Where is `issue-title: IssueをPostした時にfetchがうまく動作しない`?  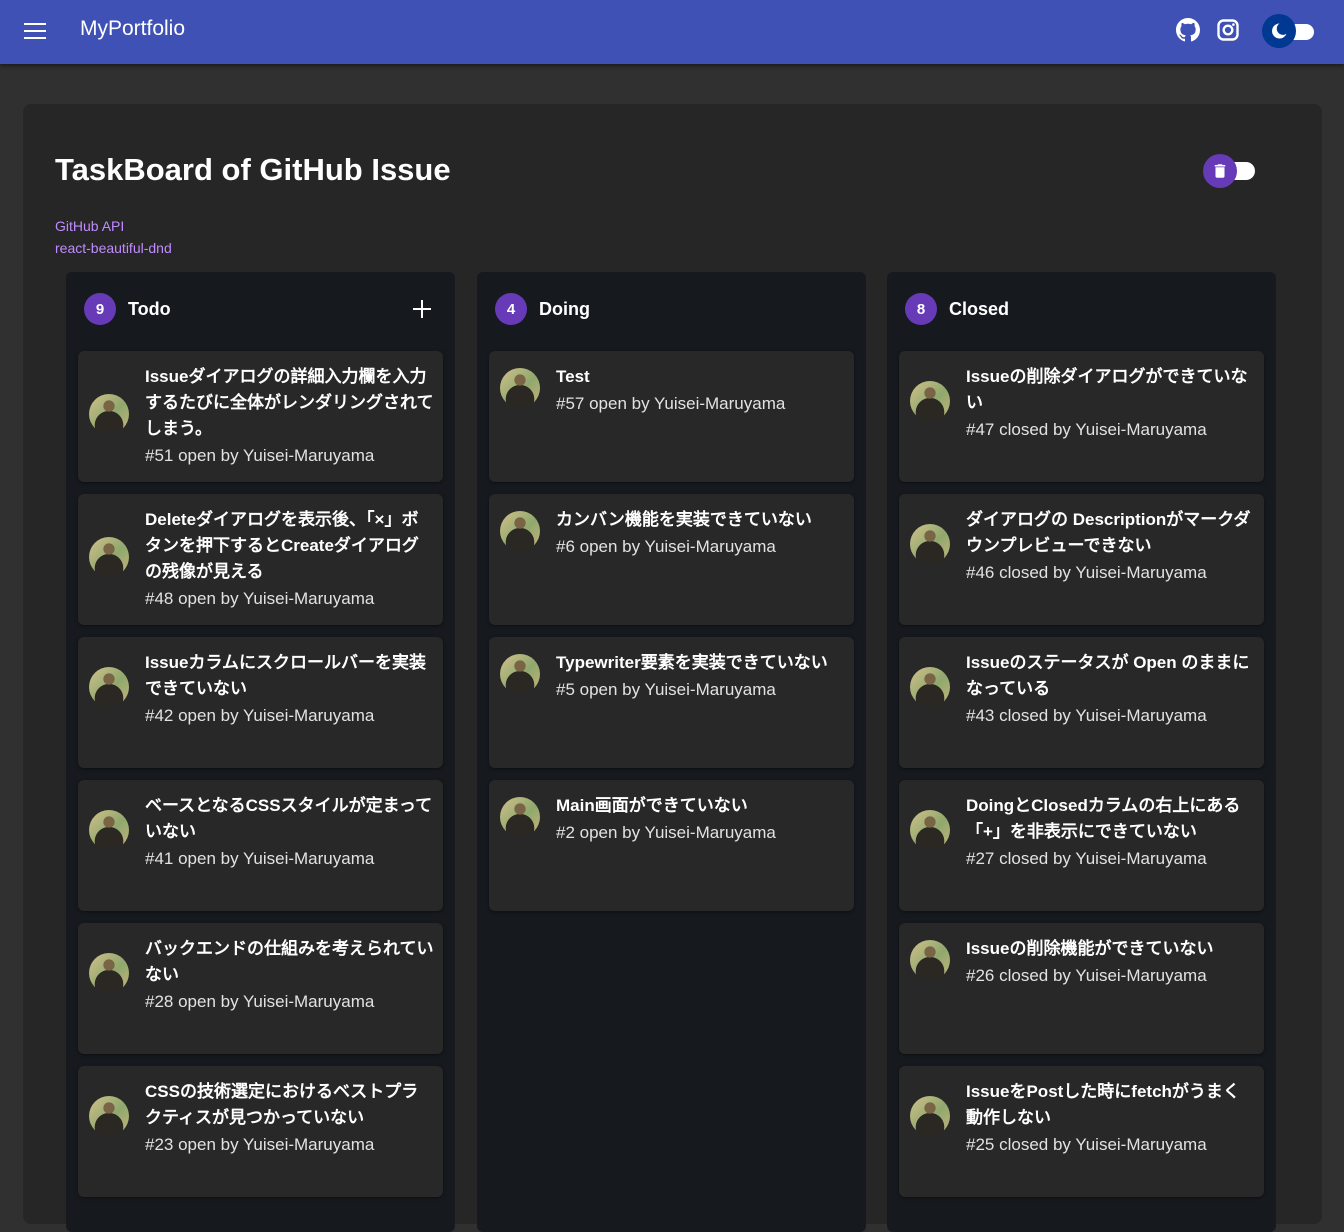
issue-title: IssueをPostした時にfetchがうまく動作しない is located at coordinates (1103, 1104).